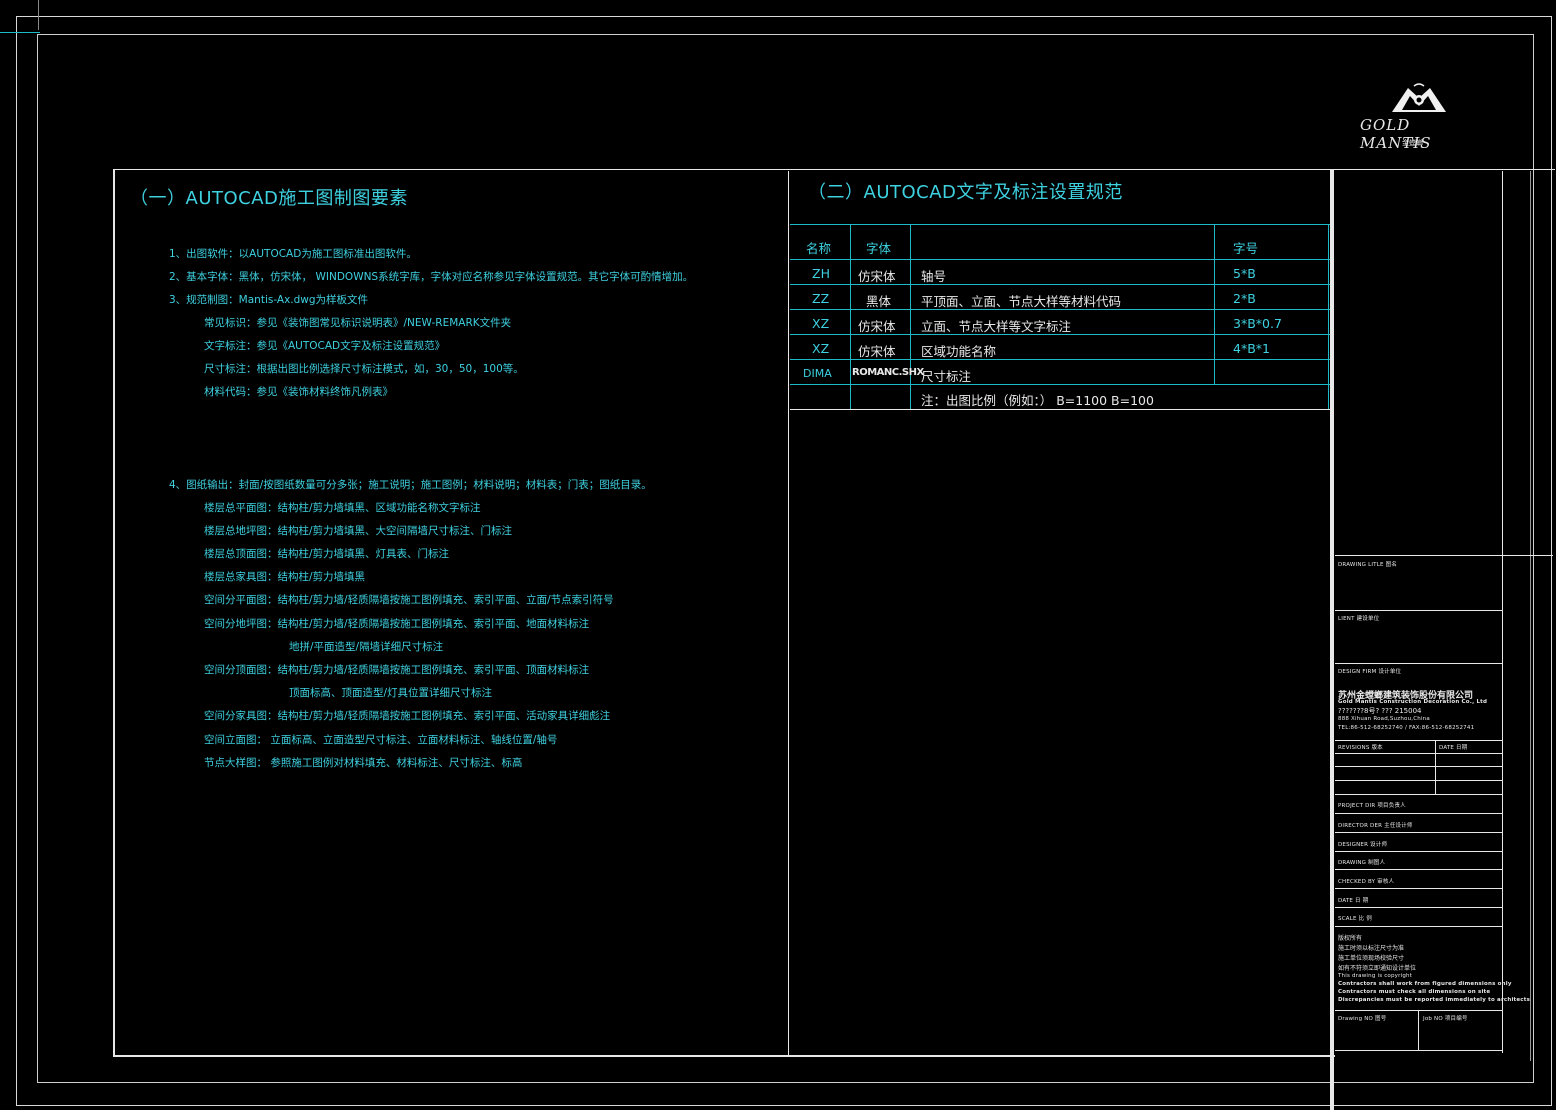 This screenshot has height=1110, width=1556. I want to click on cursor-crosshair-h, so click(20, 32).